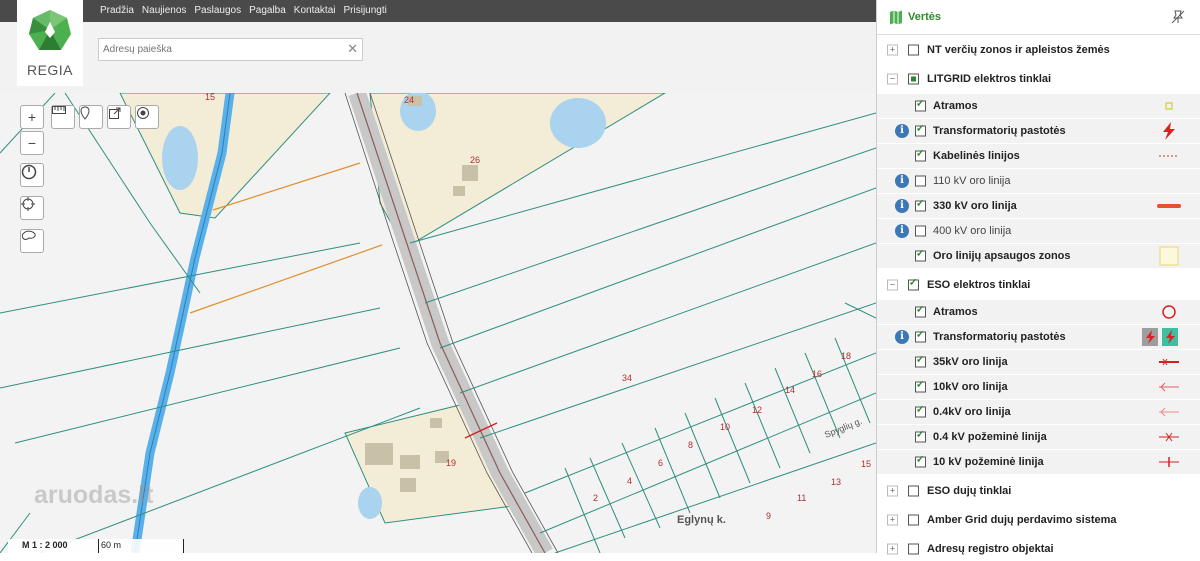  What do you see at coordinates (1038, 49) in the screenshot?
I see `layer-group-nt-zones: + NT verčių zonos ir apleistos žemės` at bounding box center [1038, 49].